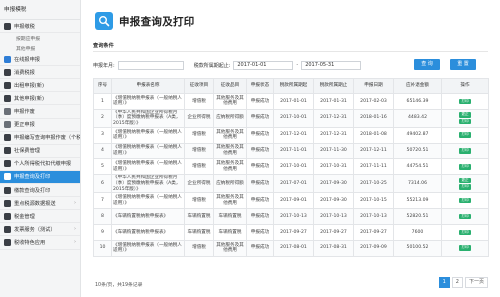 This screenshot has width=500, height=297. Describe the element at coordinates (465, 86) in the screenshot. I see `column-header: 操作` at that location.